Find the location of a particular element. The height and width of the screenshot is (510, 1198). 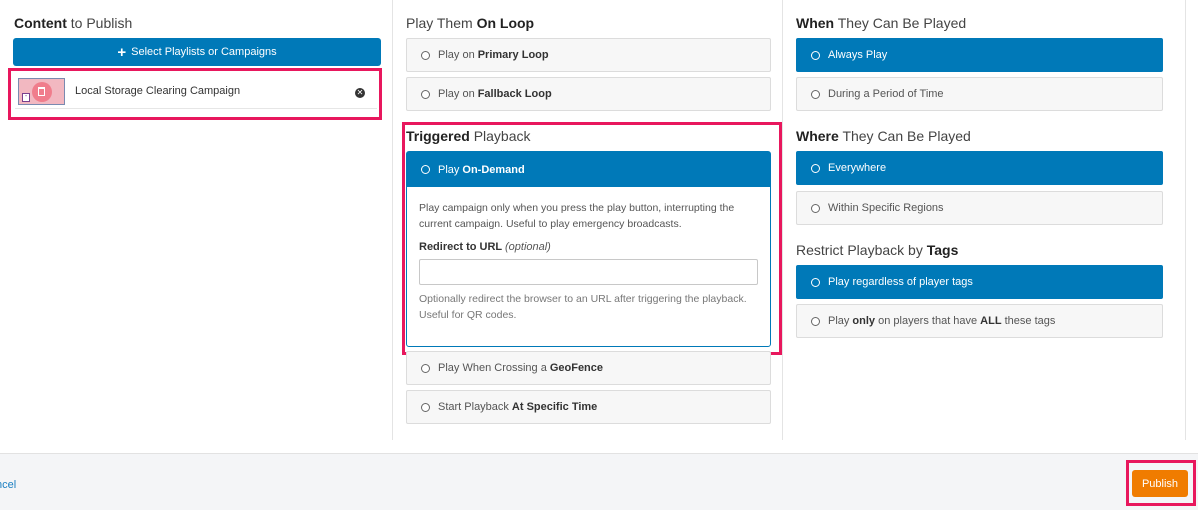

option-specific-time: Start Playback At Specific Time is located at coordinates (588, 407).